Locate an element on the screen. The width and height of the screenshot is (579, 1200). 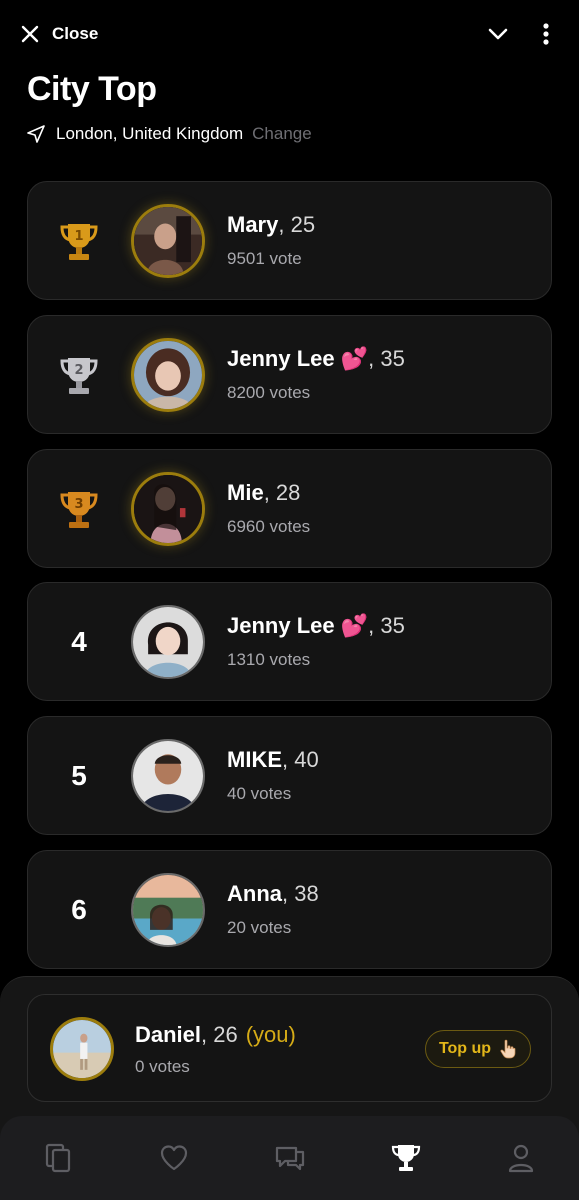
tab-chats is located at coordinates (290, 1158).